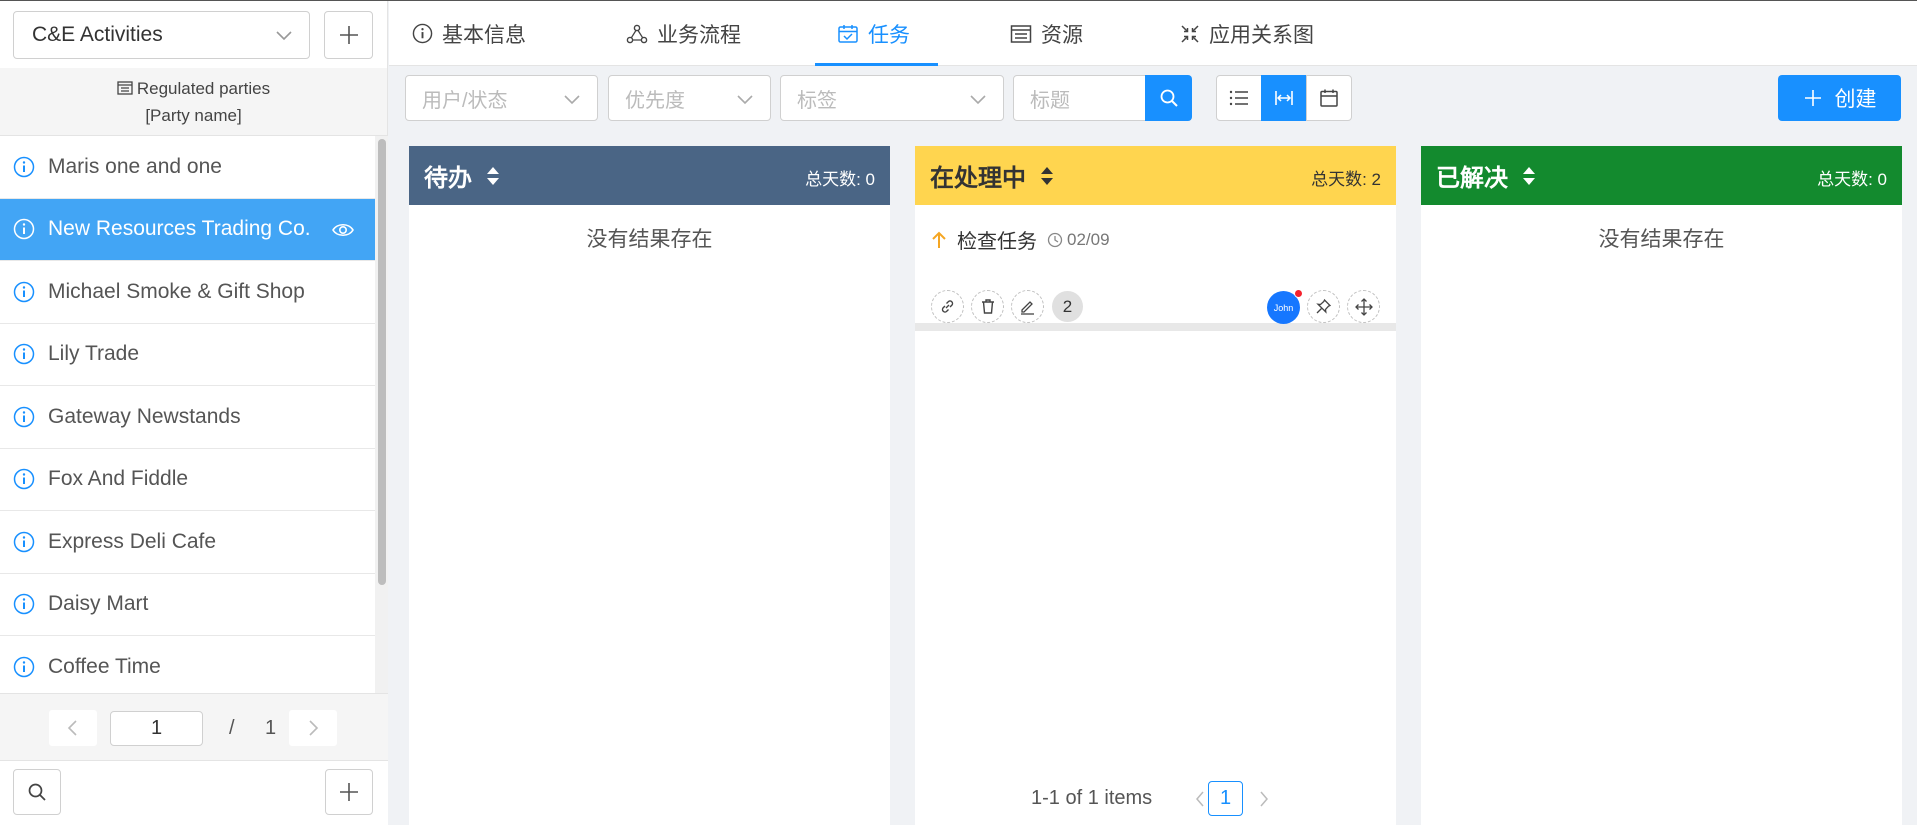 This screenshot has width=1917, height=825. I want to click on sidebar-pagination: 1 / 1, so click(194, 727).